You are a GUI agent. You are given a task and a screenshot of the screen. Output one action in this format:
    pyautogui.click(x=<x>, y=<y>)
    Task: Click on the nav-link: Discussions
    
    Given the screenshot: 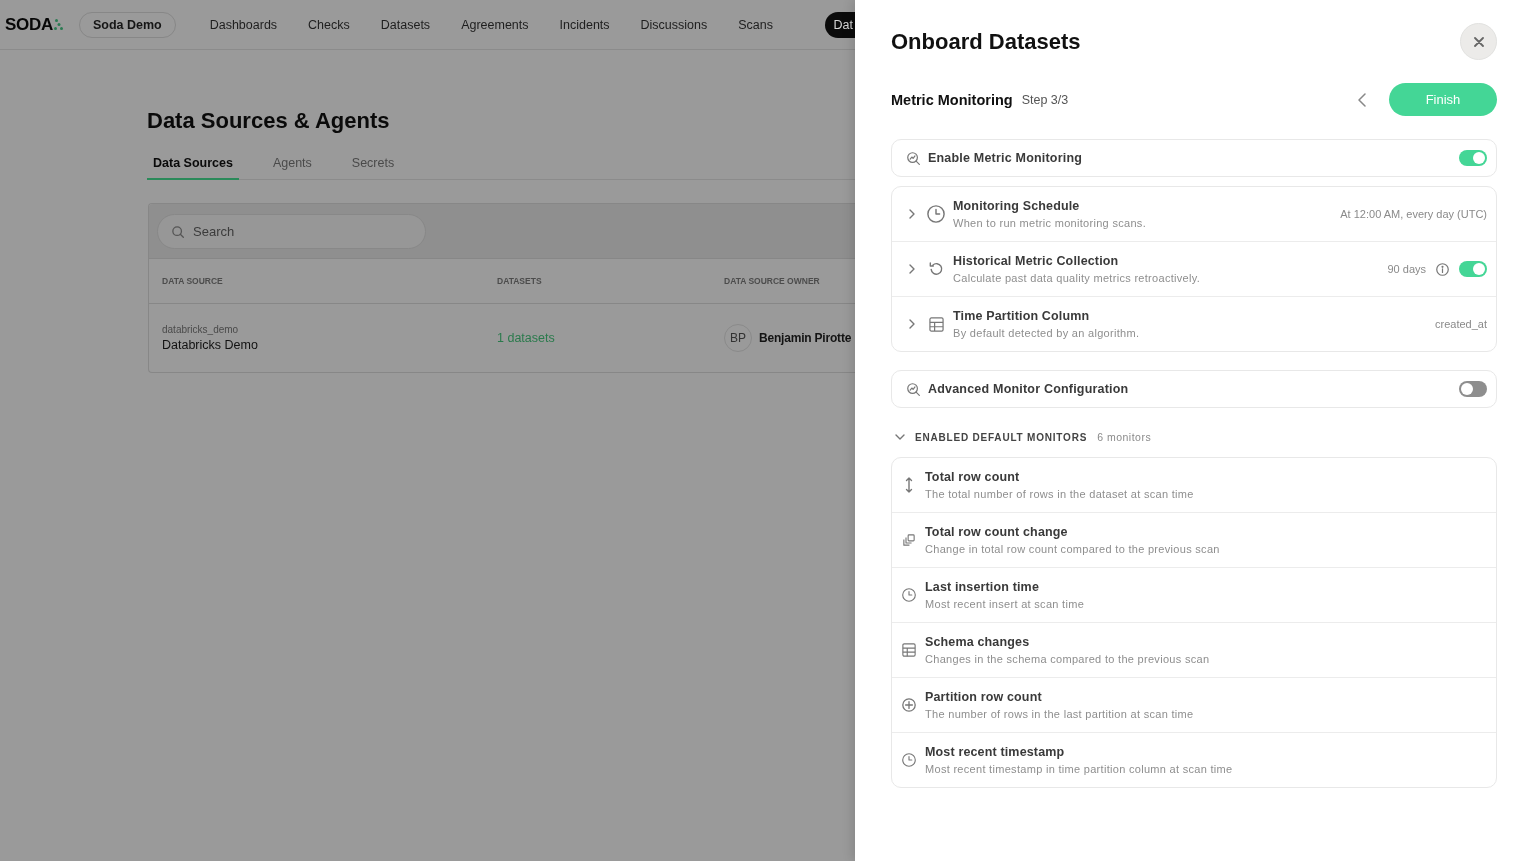 What is the action you would take?
    pyautogui.click(x=674, y=24)
    